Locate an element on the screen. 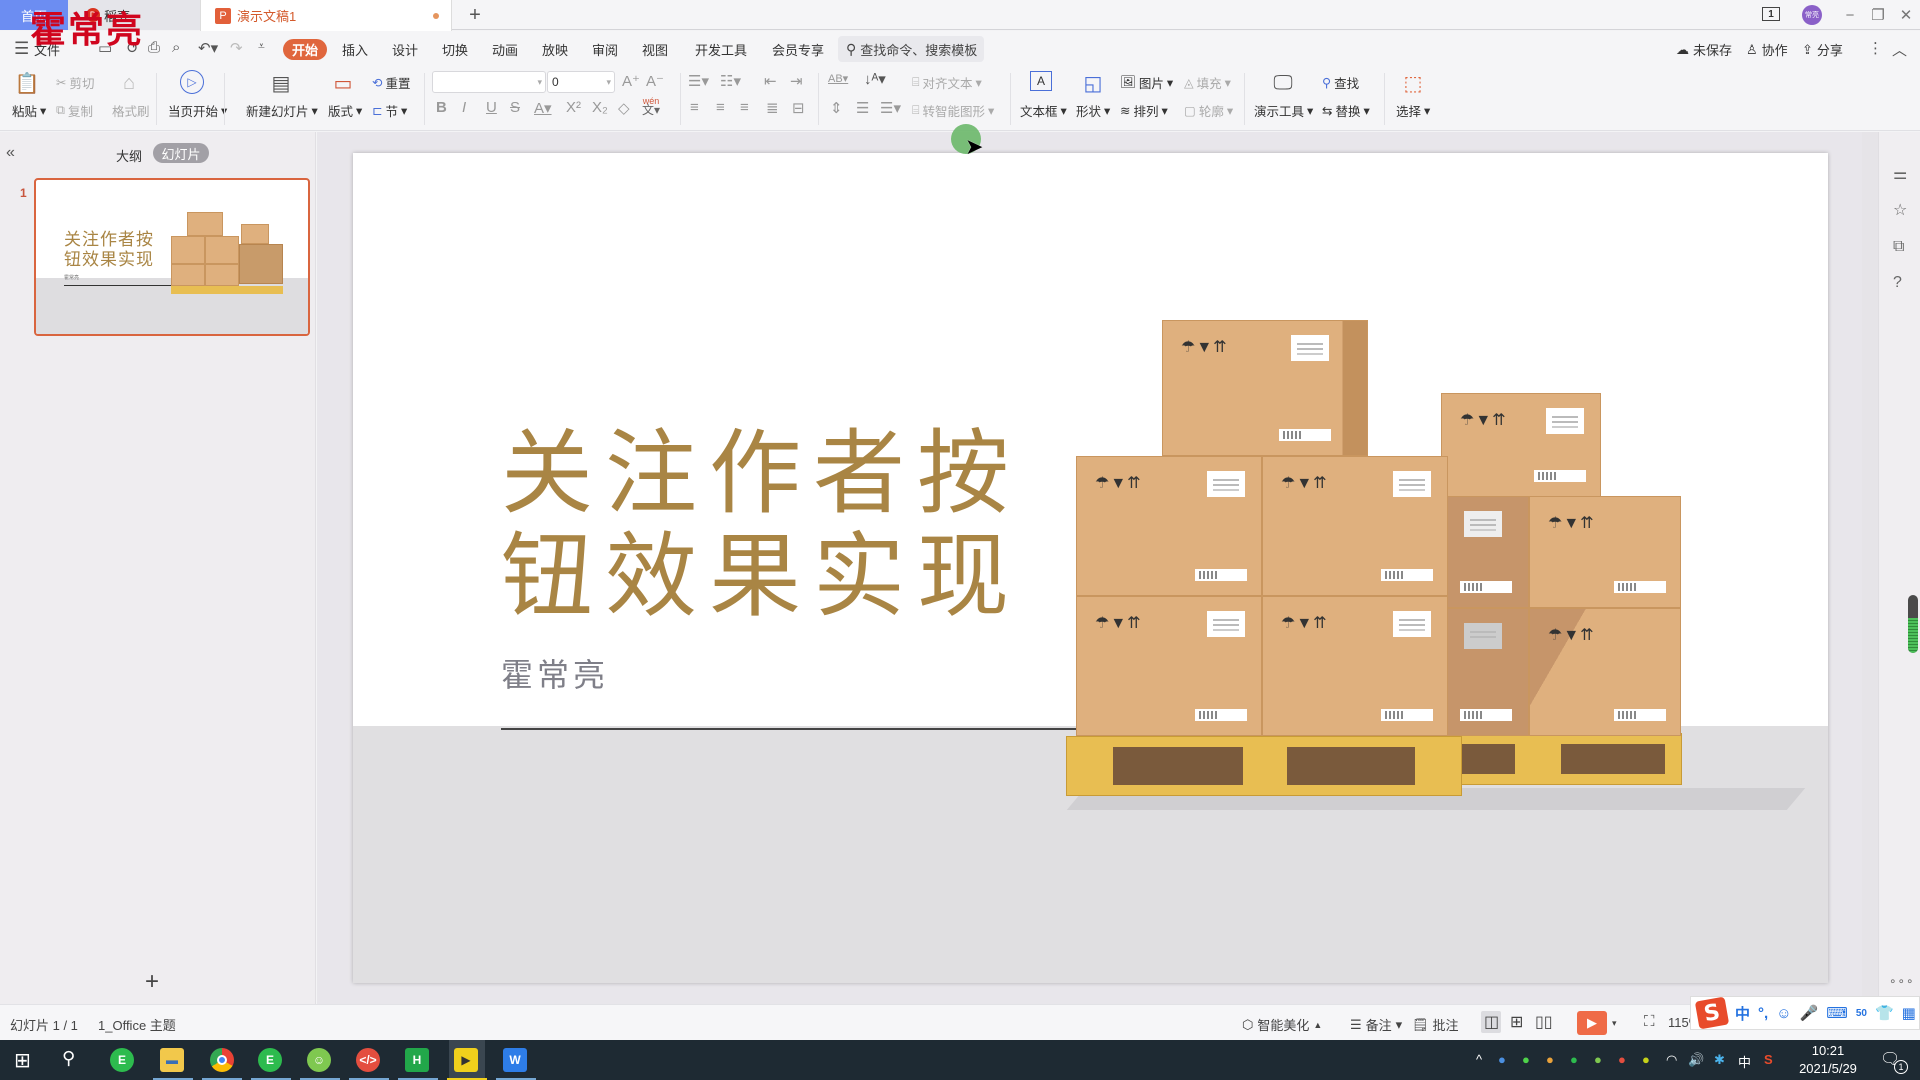  windows-start-icon: ⊞ is located at coordinates (22, 1060).